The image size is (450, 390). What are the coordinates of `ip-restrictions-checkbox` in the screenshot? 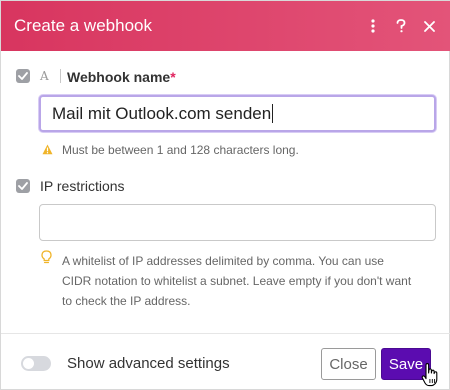 It's located at (23, 186).